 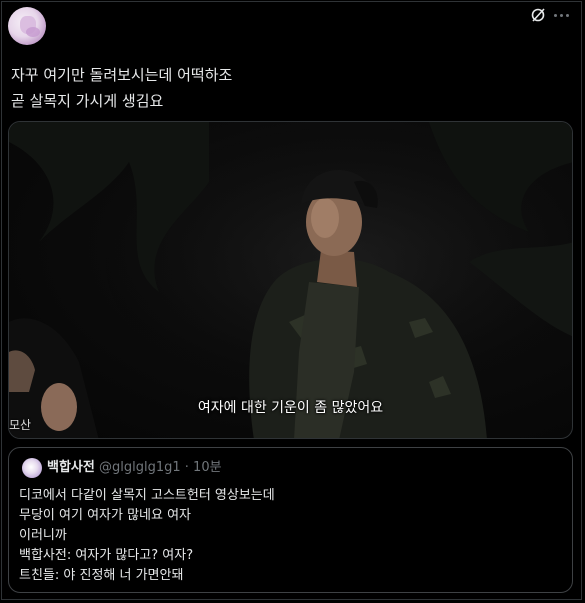 What do you see at coordinates (71, 467) in the screenshot?
I see `quote-author-name: 백합사전` at bounding box center [71, 467].